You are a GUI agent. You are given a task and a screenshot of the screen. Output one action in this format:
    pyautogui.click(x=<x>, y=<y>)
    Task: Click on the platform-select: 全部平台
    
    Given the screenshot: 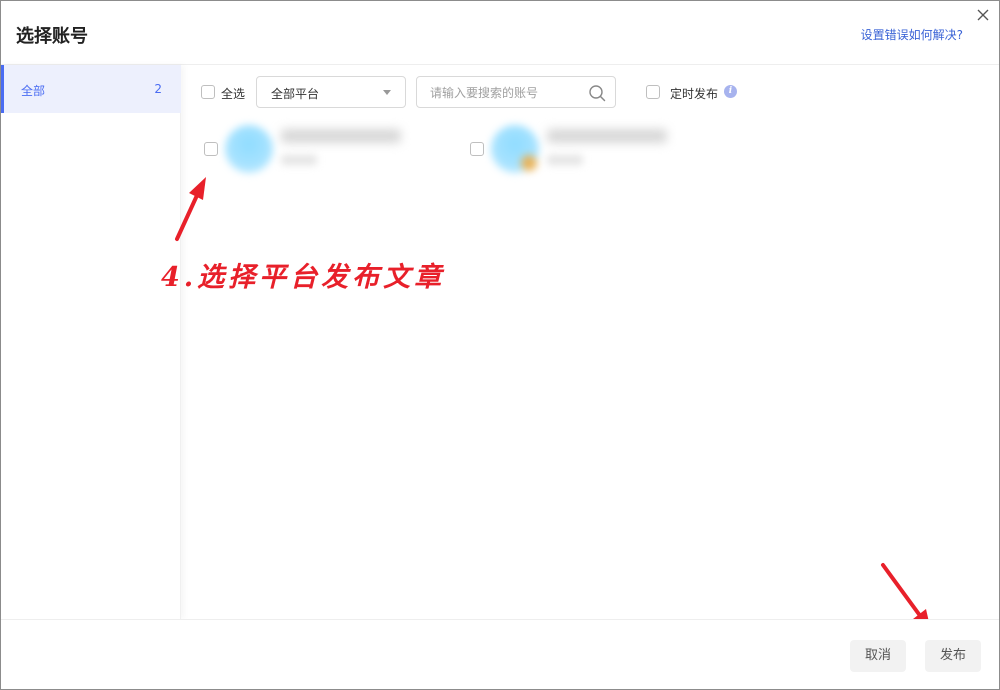 What is the action you would take?
    pyautogui.click(x=331, y=92)
    